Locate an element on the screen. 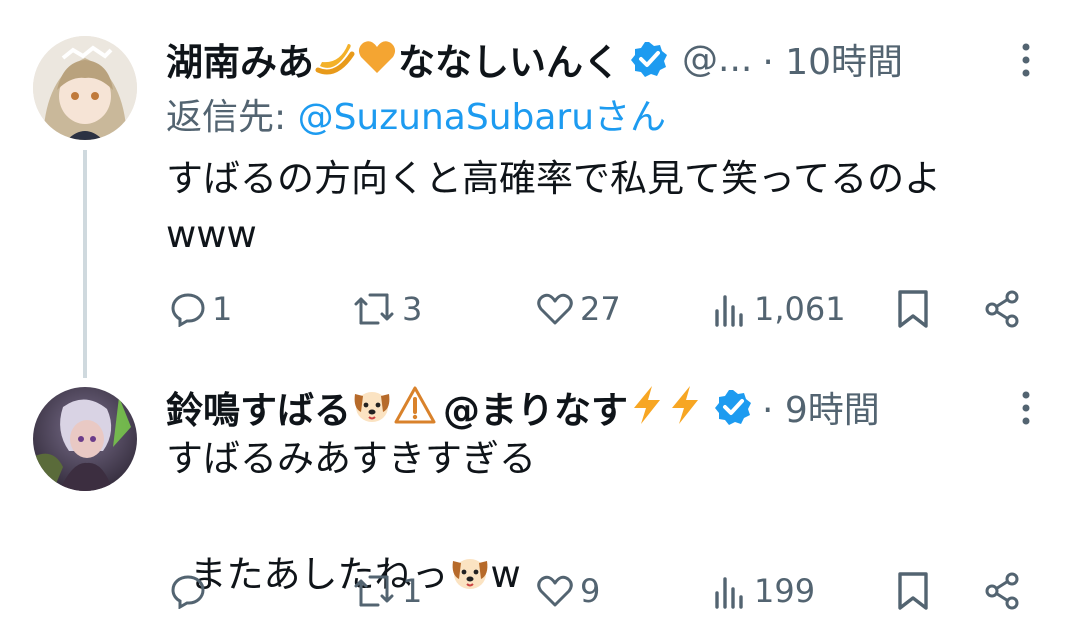 The image size is (1080, 637). warning-icon is located at coordinates (415, 407).